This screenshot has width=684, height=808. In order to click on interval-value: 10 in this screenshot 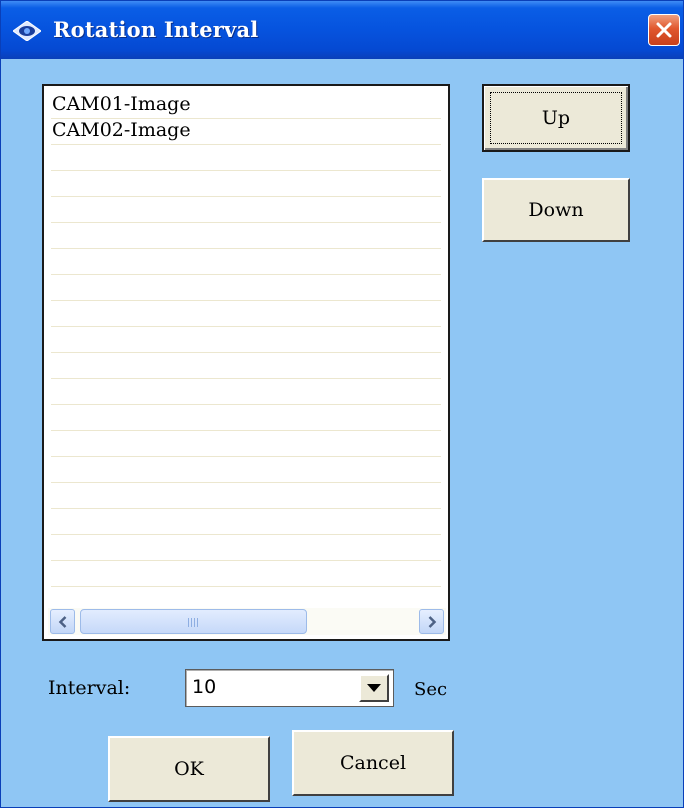, I will do `click(204, 687)`.